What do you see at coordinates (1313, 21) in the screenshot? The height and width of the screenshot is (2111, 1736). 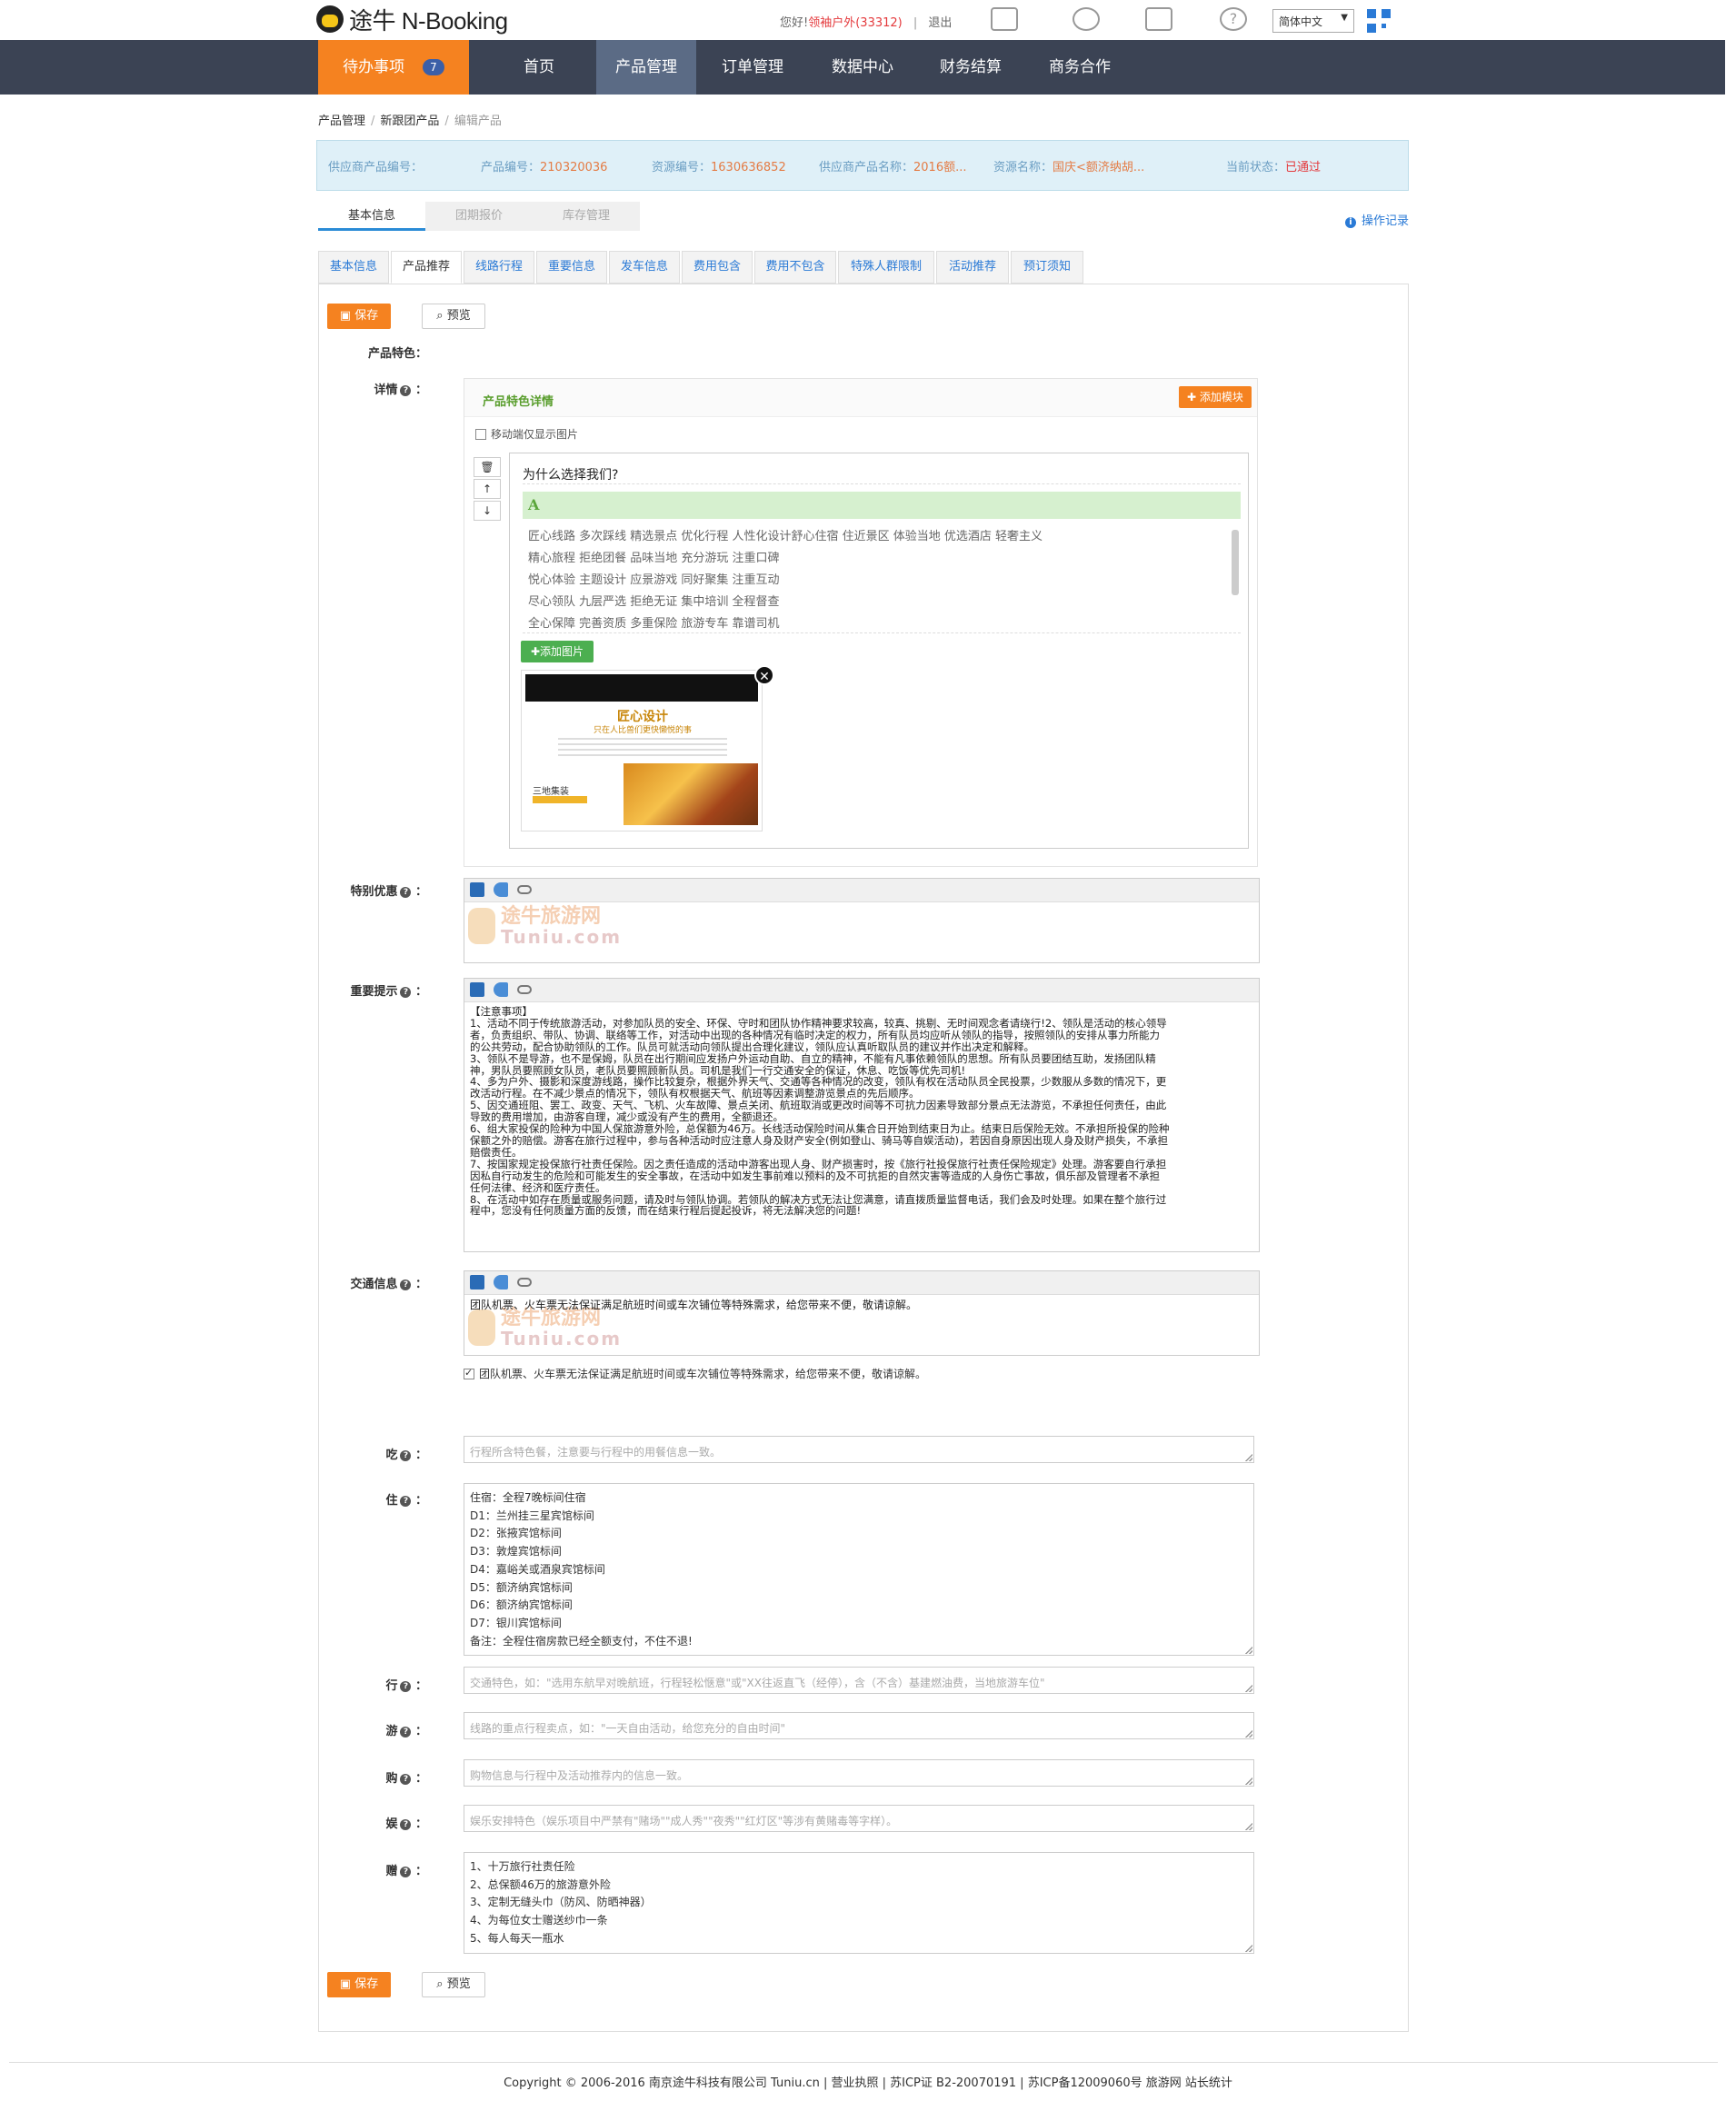 I see `language-select: 简体中文 ▼` at bounding box center [1313, 21].